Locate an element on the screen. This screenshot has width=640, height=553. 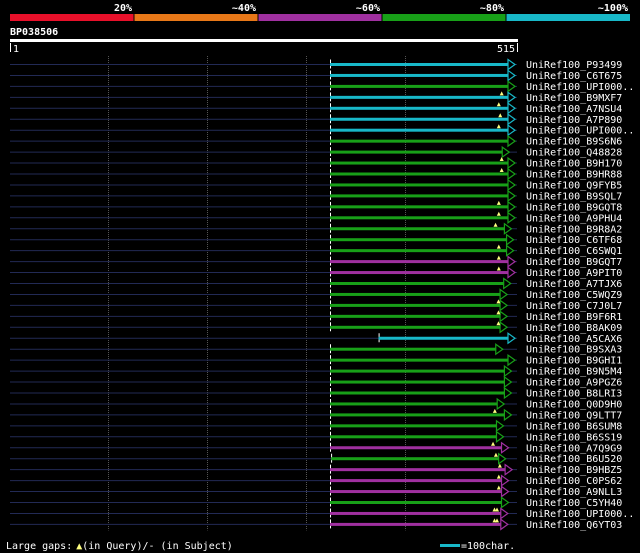
hit-label: UniRef100_A7NSU4 is located at coordinates (574, 109).